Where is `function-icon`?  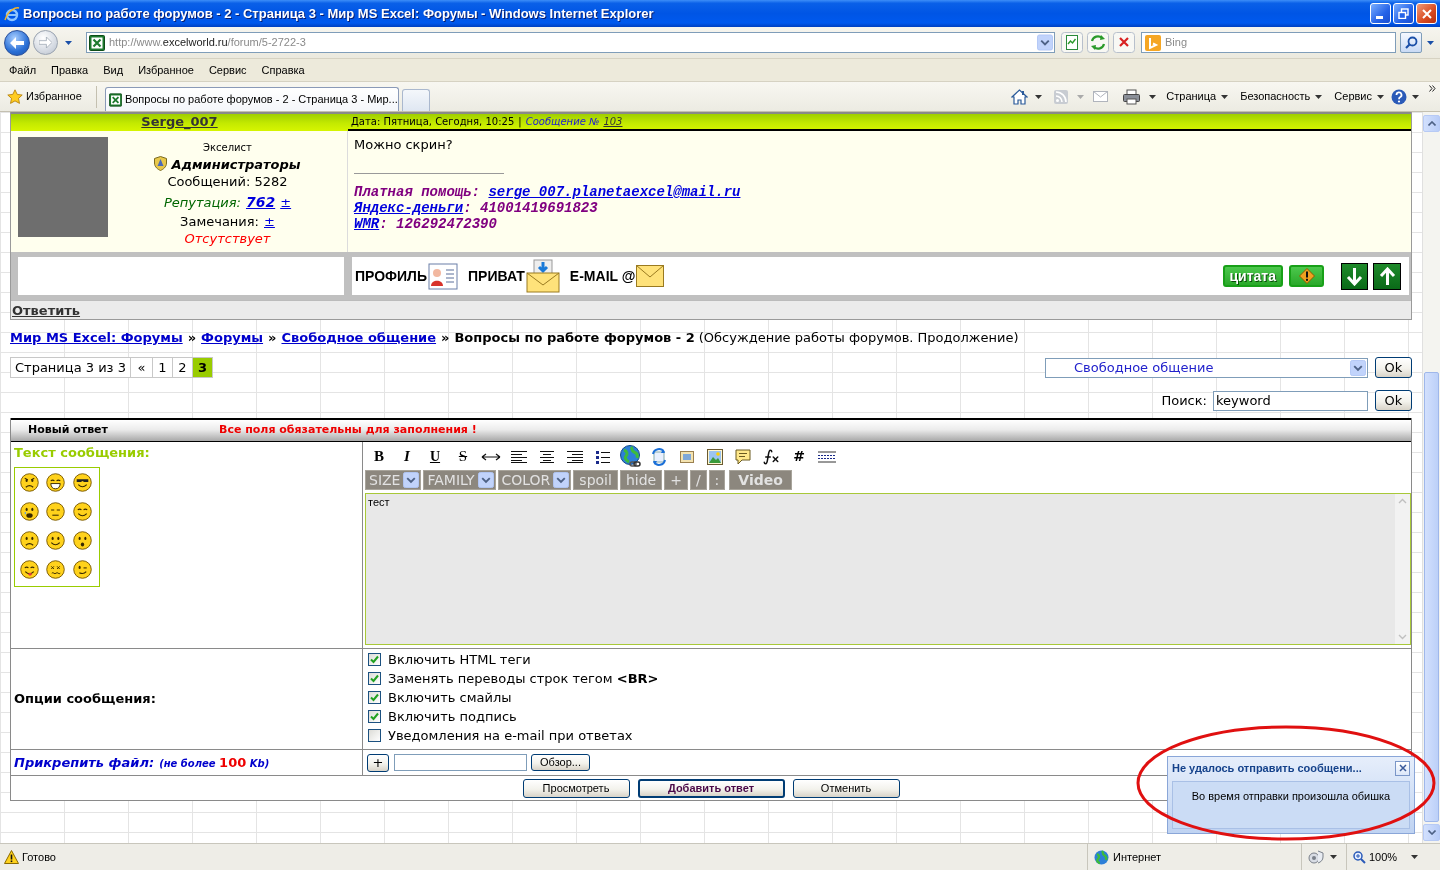
function-icon is located at coordinates (771, 456).